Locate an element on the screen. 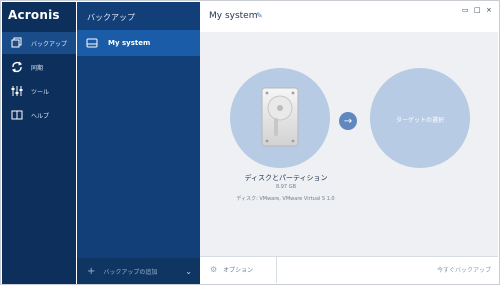  hard-disk-icon is located at coordinates (280, 117).